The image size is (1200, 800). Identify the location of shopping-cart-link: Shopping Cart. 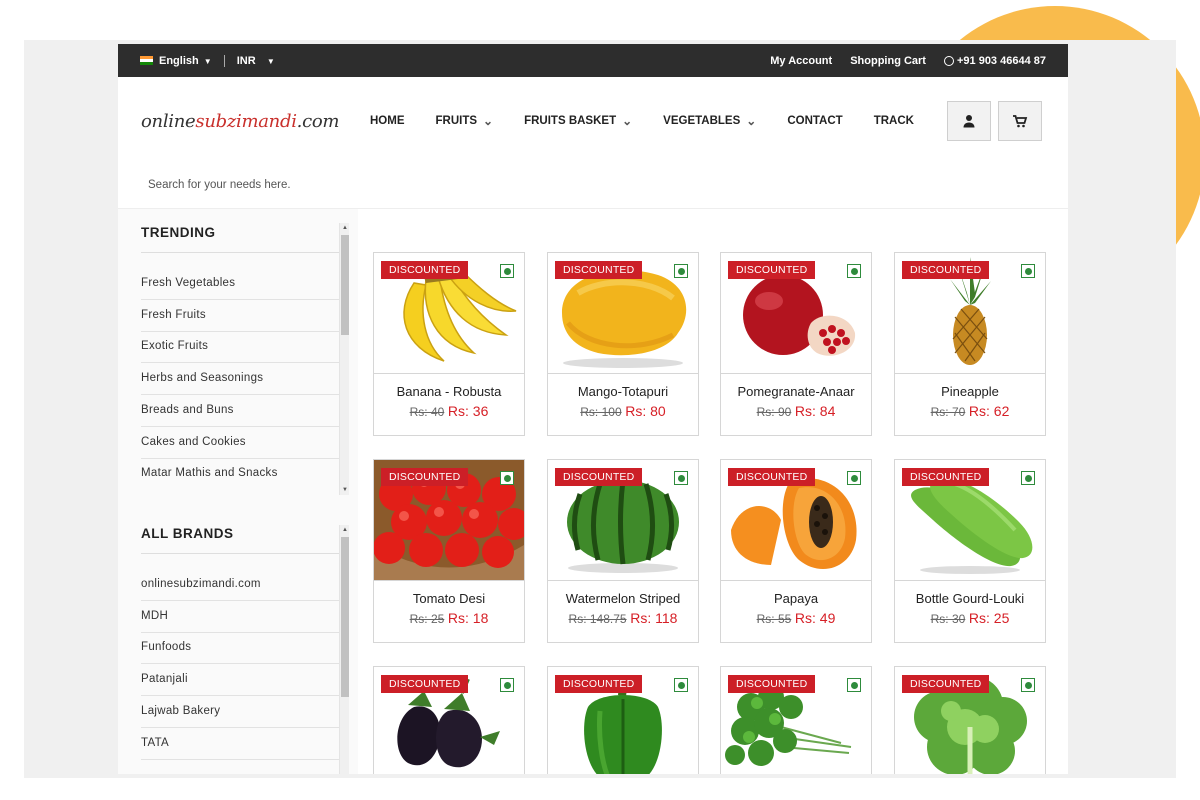
(888, 61).